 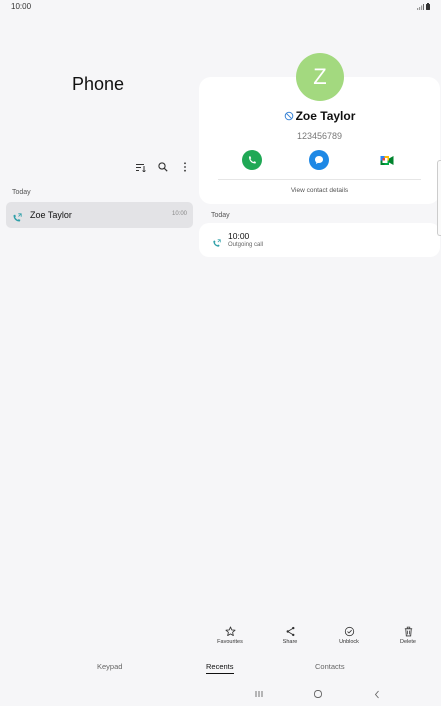 What do you see at coordinates (408, 631) in the screenshot?
I see `trash-icon` at bounding box center [408, 631].